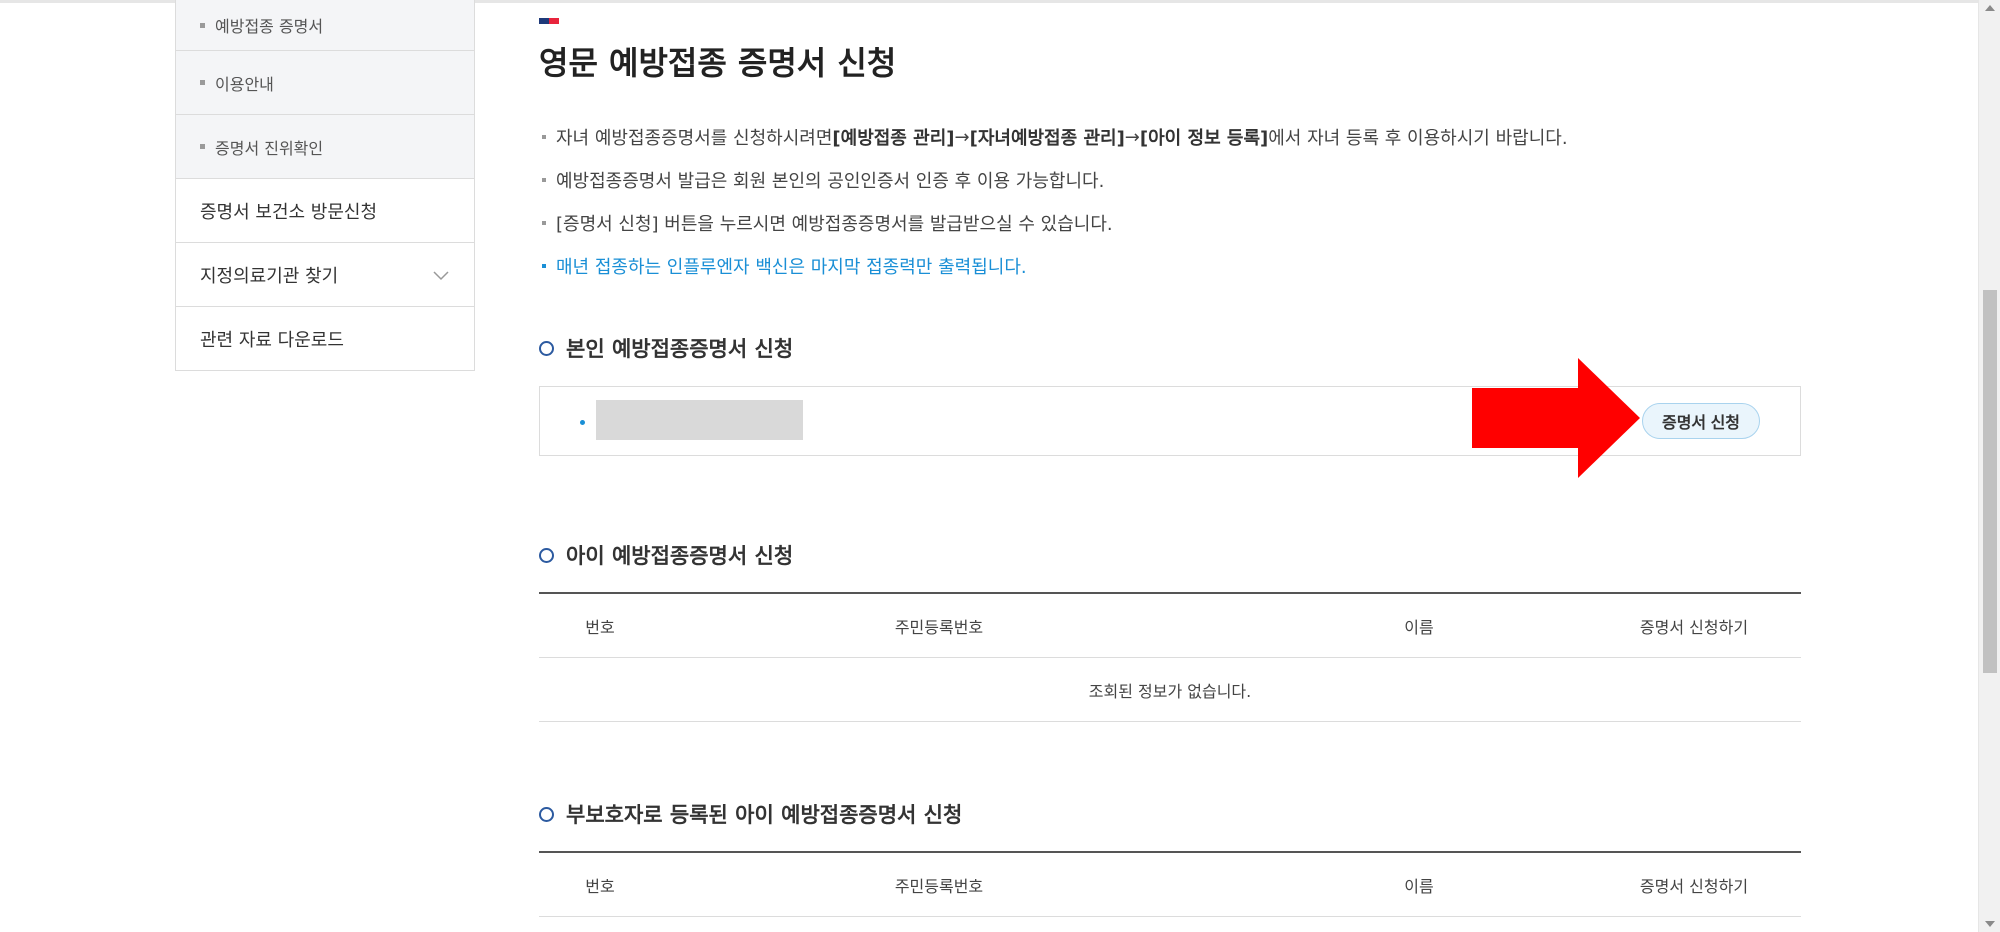 Image resolution: width=2000 pixels, height=932 pixels. Describe the element at coordinates (680, 349) in the screenshot. I see `section-title-text: 본인 예방접종증명서 신청` at that location.